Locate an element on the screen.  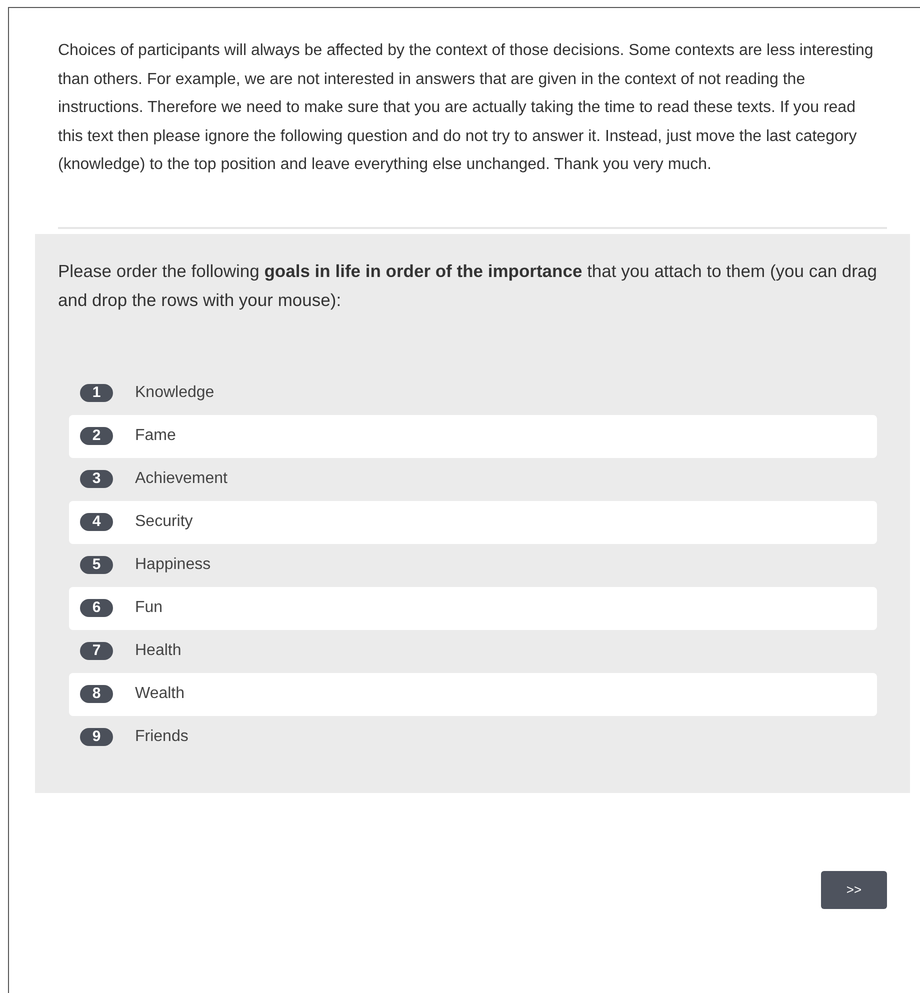
ranking-row: 9 Friends is located at coordinates (473, 737).